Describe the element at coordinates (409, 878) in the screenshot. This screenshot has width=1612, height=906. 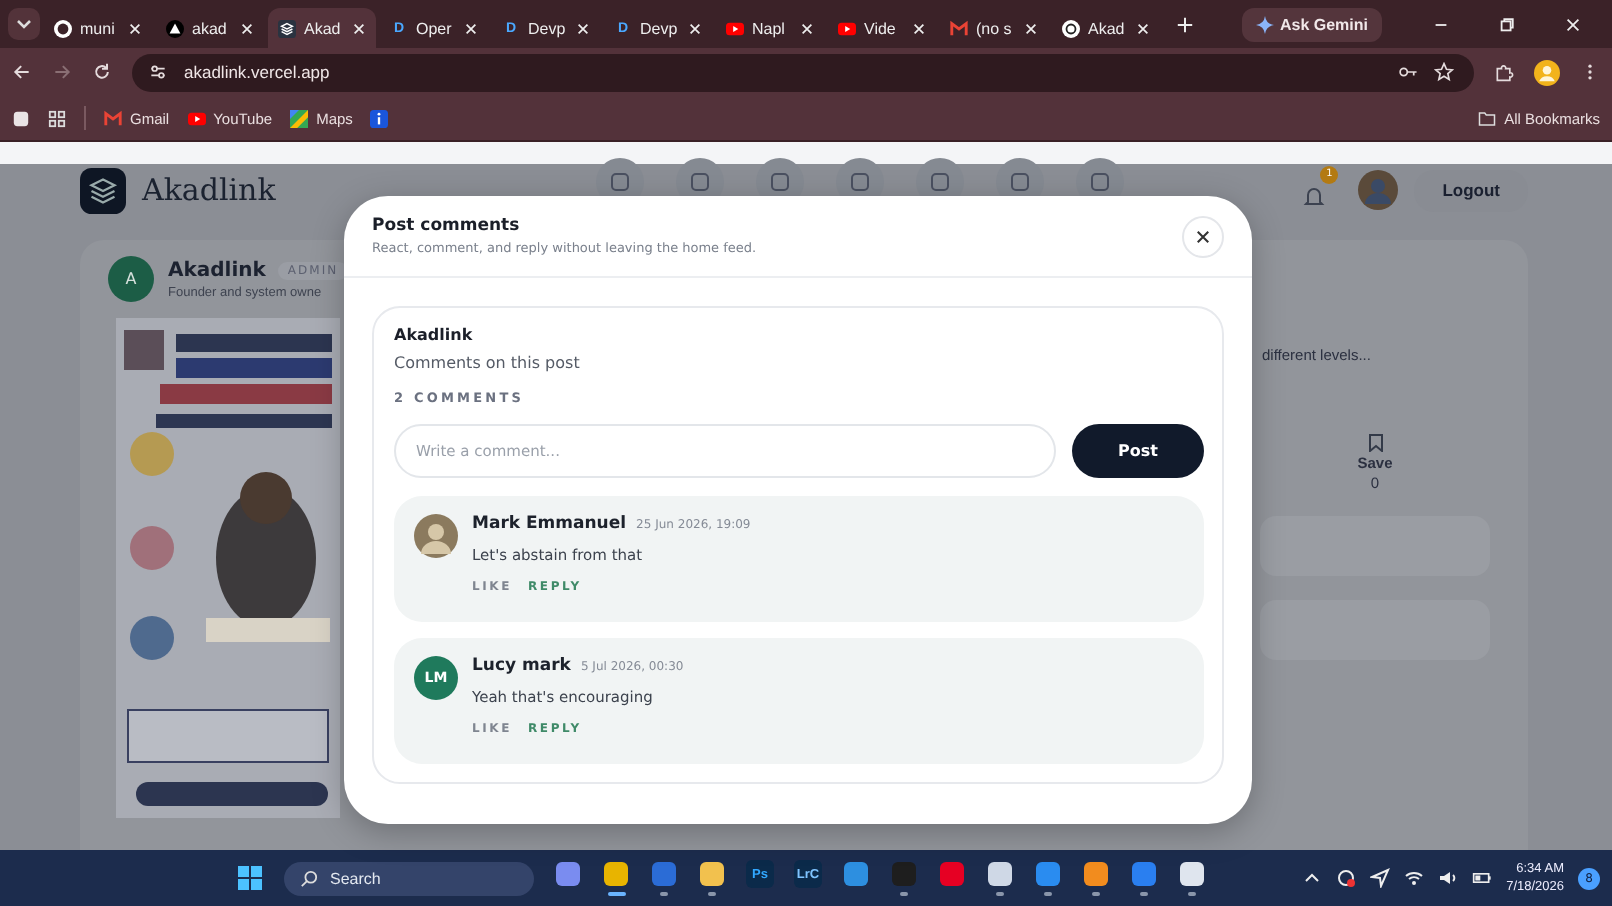
I see `taskbar-search: Search` at that location.